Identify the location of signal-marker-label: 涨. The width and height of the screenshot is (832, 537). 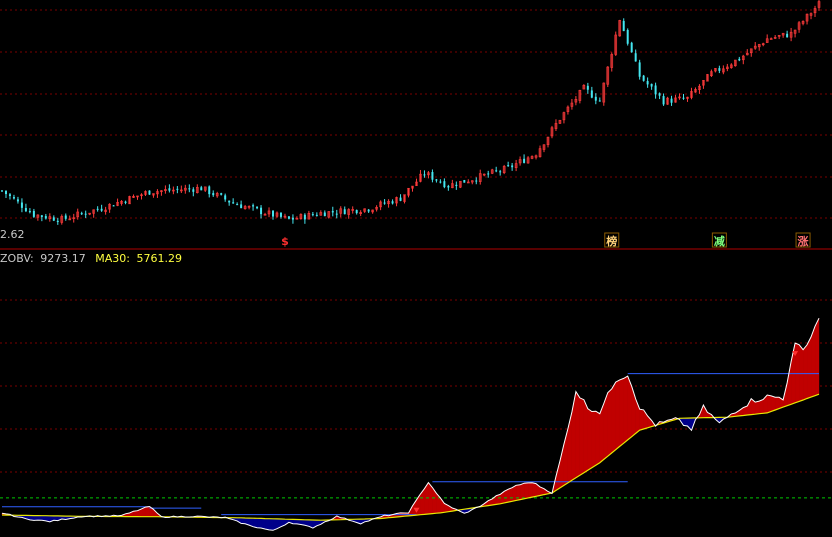
(803, 241).